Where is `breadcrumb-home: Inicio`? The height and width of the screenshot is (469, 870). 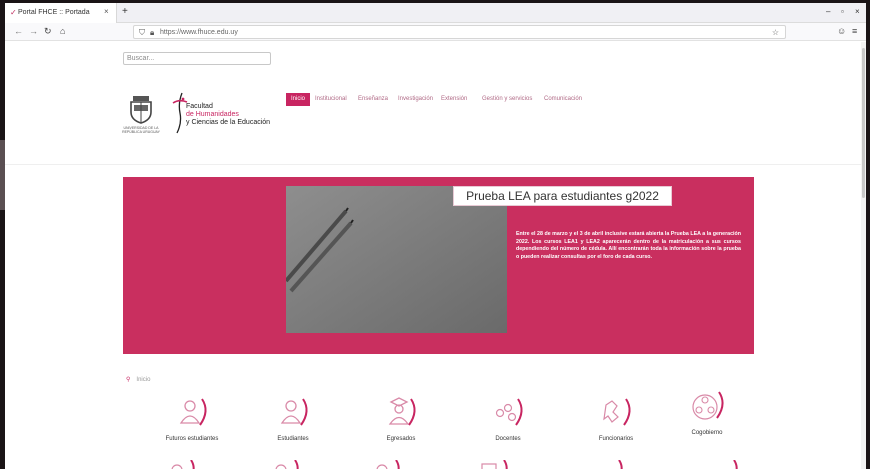
breadcrumb-home: Inicio is located at coordinates (143, 380).